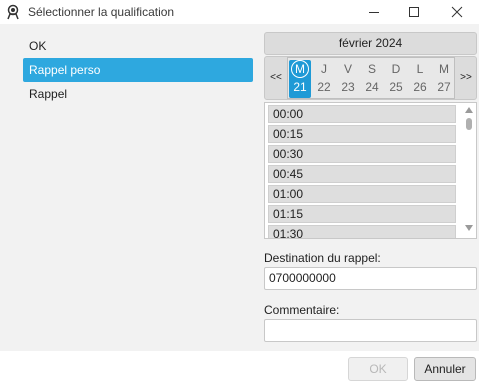 The width and height of the screenshot is (479, 384). I want to click on day-cell: M 27, so click(444, 79).